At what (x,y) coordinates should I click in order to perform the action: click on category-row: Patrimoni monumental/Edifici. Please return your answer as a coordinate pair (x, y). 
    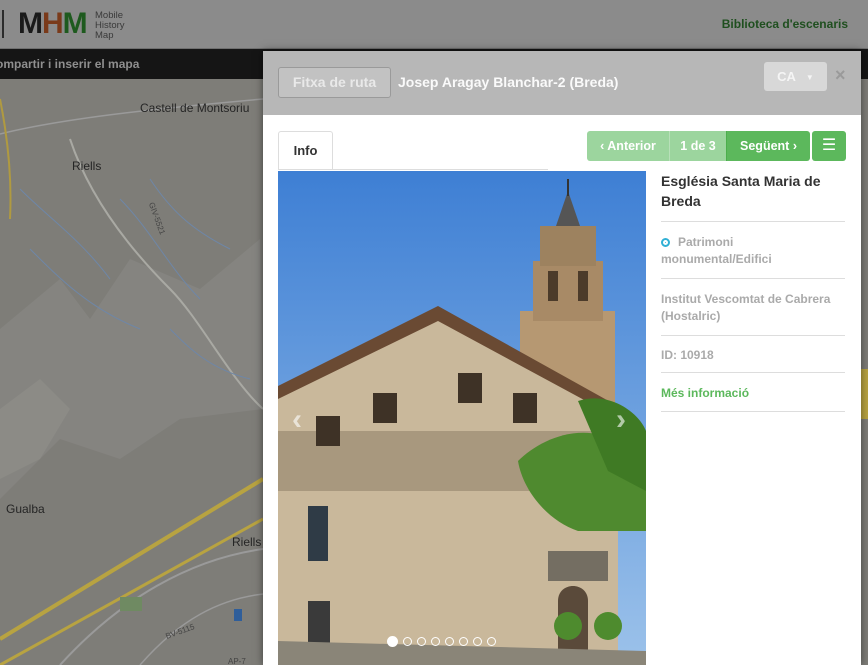
    Looking at the image, I should click on (753, 250).